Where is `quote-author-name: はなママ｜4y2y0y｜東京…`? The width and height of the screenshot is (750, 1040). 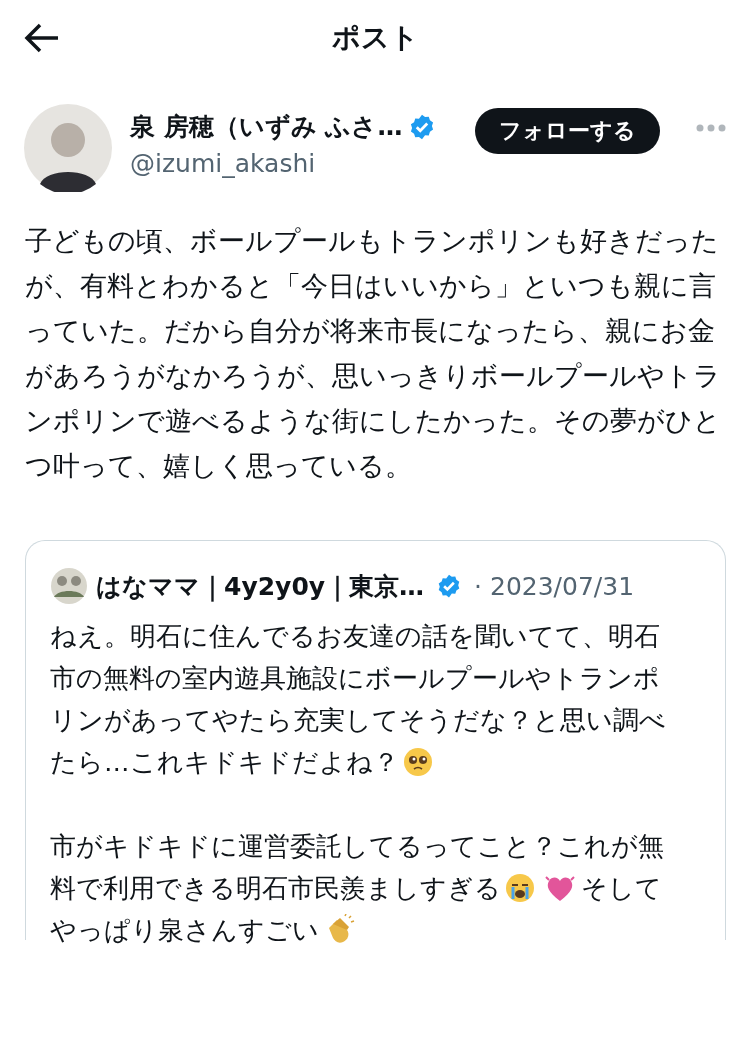
quote-author-name: はなママ｜4y2y0y｜東京… is located at coordinates (260, 586).